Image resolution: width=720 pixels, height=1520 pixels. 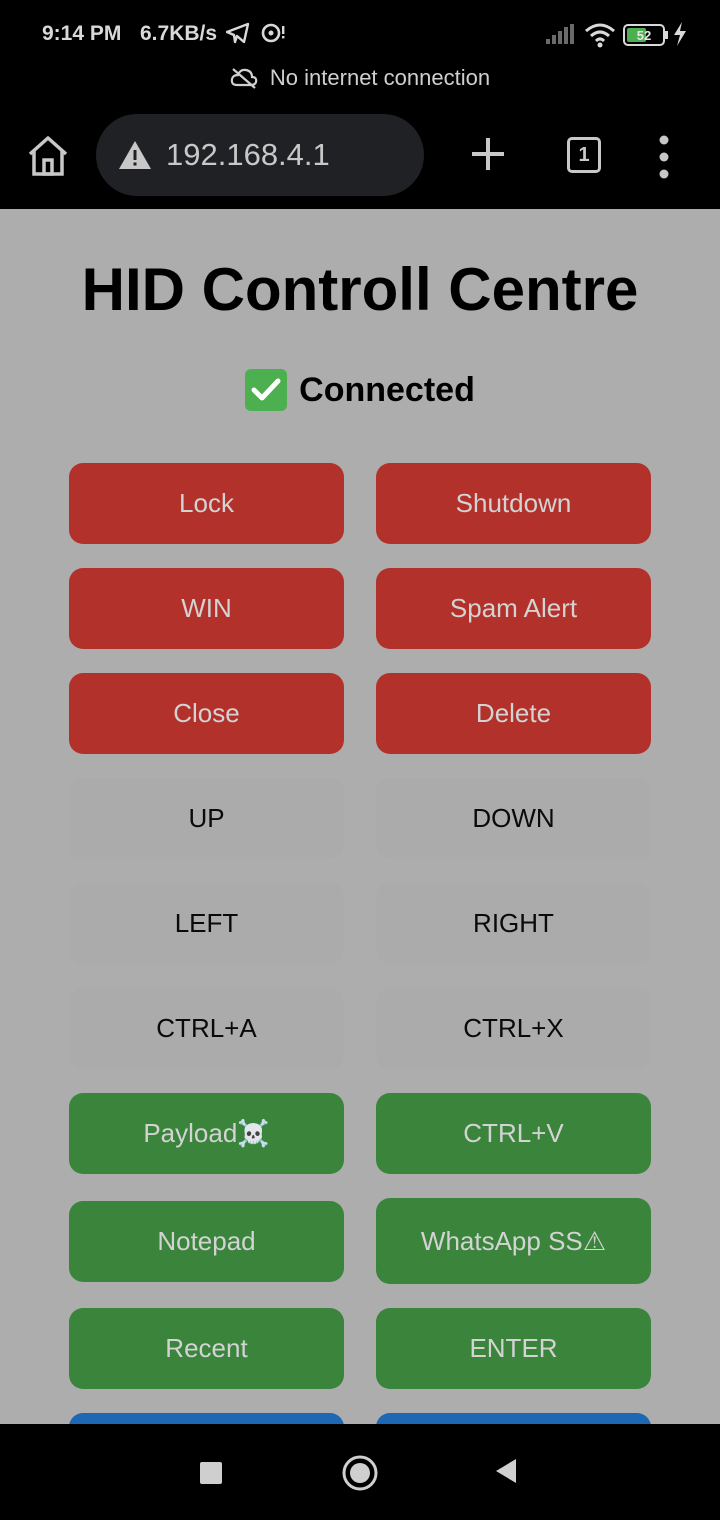 What do you see at coordinates (513, 608) in the screenshot?
I see `spam-alert-button: Spam Alert` at bounding box center [513, 608].